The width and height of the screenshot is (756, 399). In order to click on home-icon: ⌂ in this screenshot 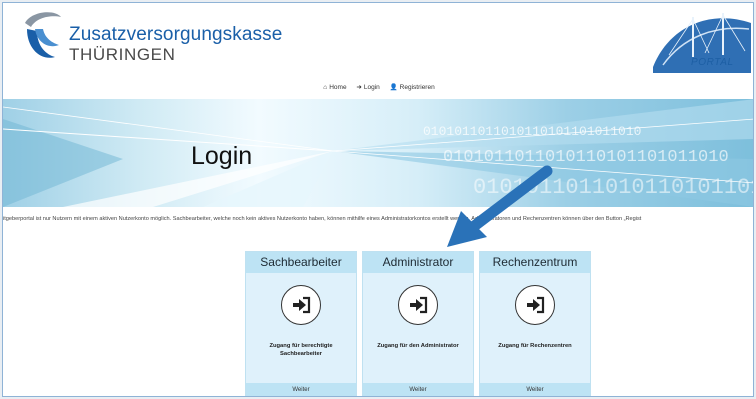, I will do `click(325, 87)`.